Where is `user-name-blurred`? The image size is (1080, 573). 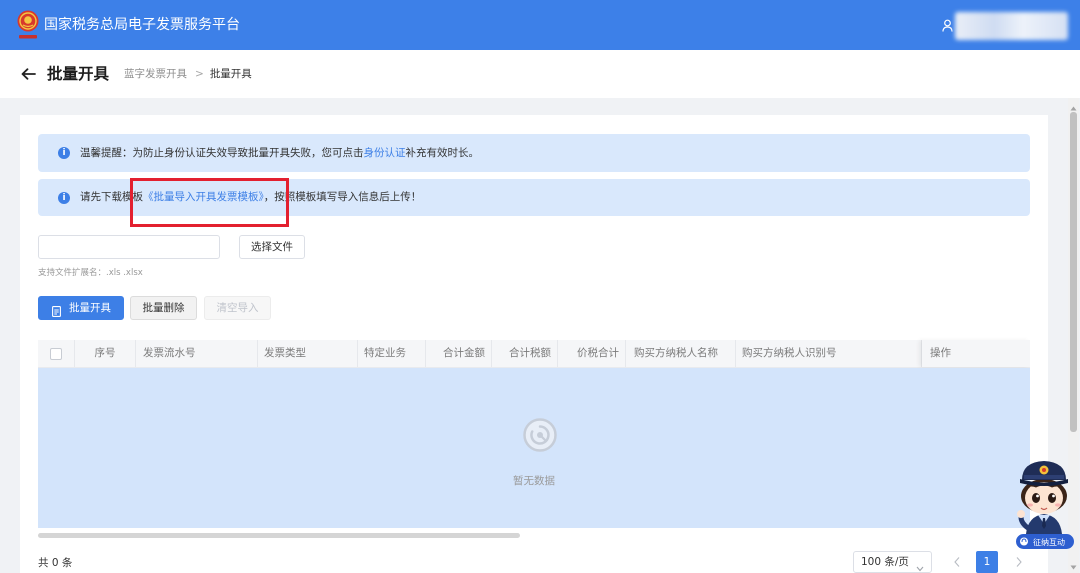
user-name-blurred is located at coordinates (1011, 26).